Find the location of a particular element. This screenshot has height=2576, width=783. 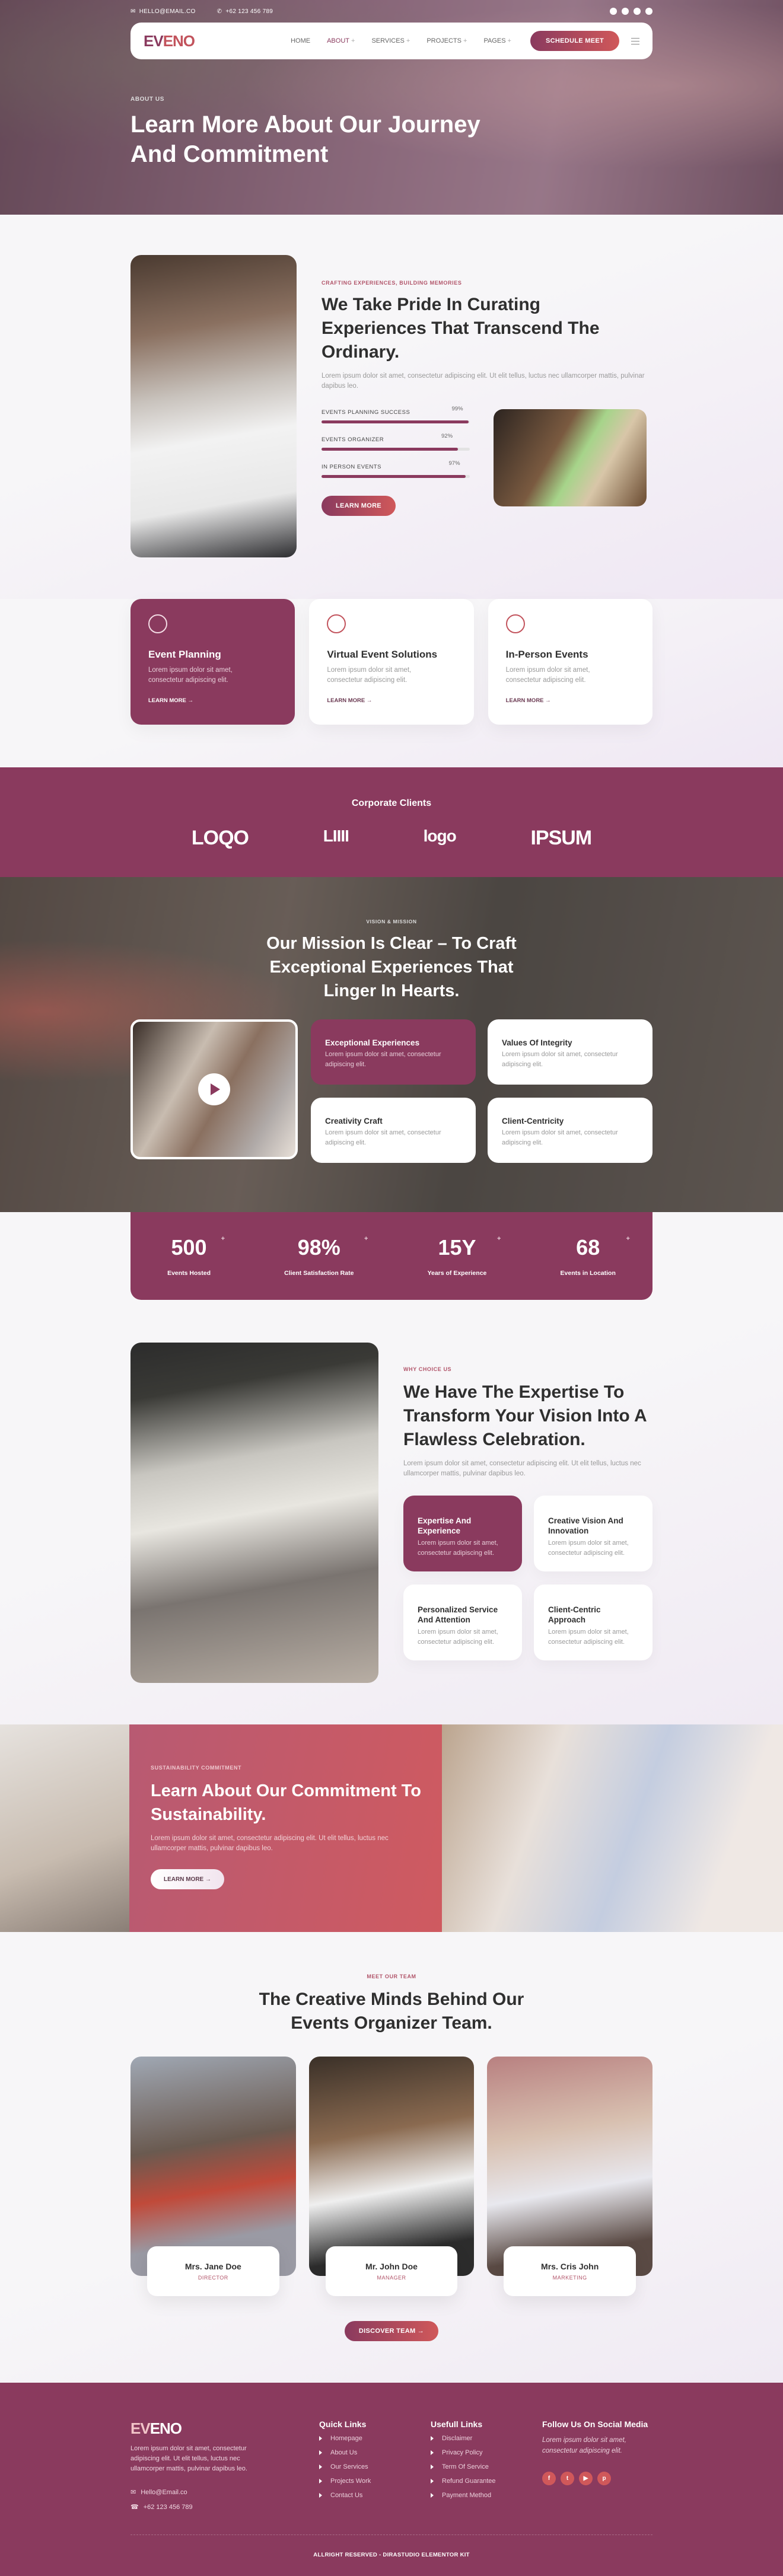

person-stars-icon is located at coordinates (515, 623).